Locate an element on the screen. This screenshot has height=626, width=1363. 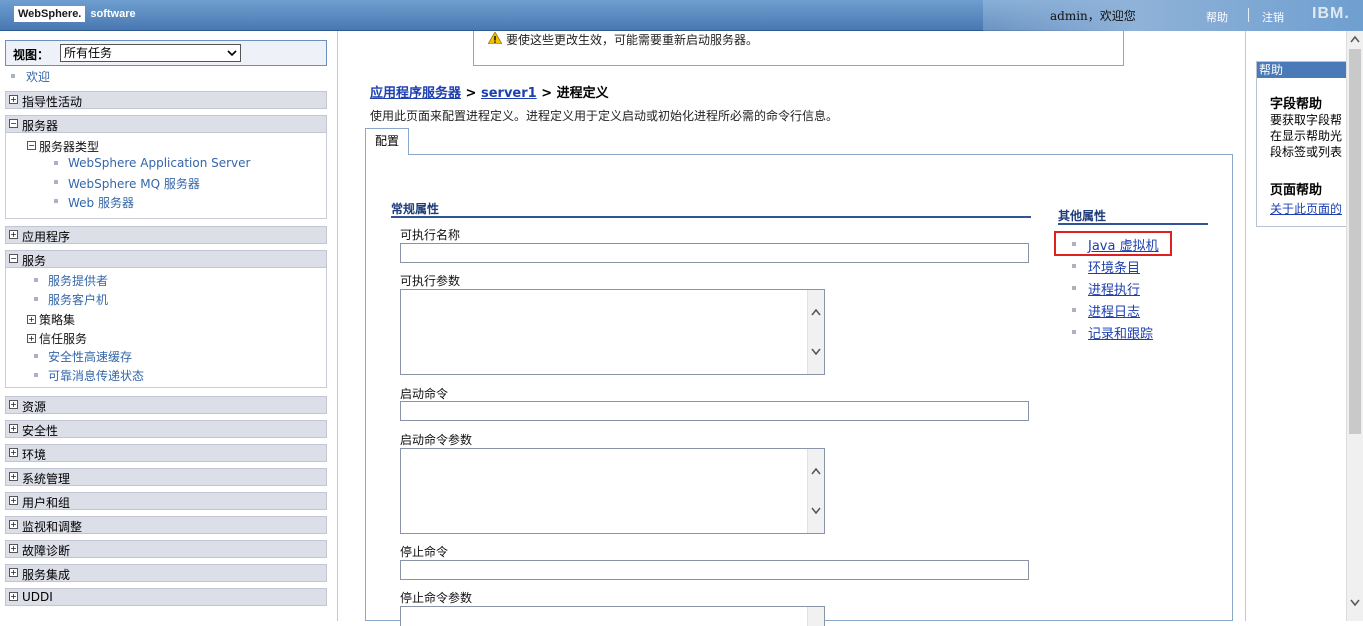
exec-name-input is located at coordinates (714, 253).